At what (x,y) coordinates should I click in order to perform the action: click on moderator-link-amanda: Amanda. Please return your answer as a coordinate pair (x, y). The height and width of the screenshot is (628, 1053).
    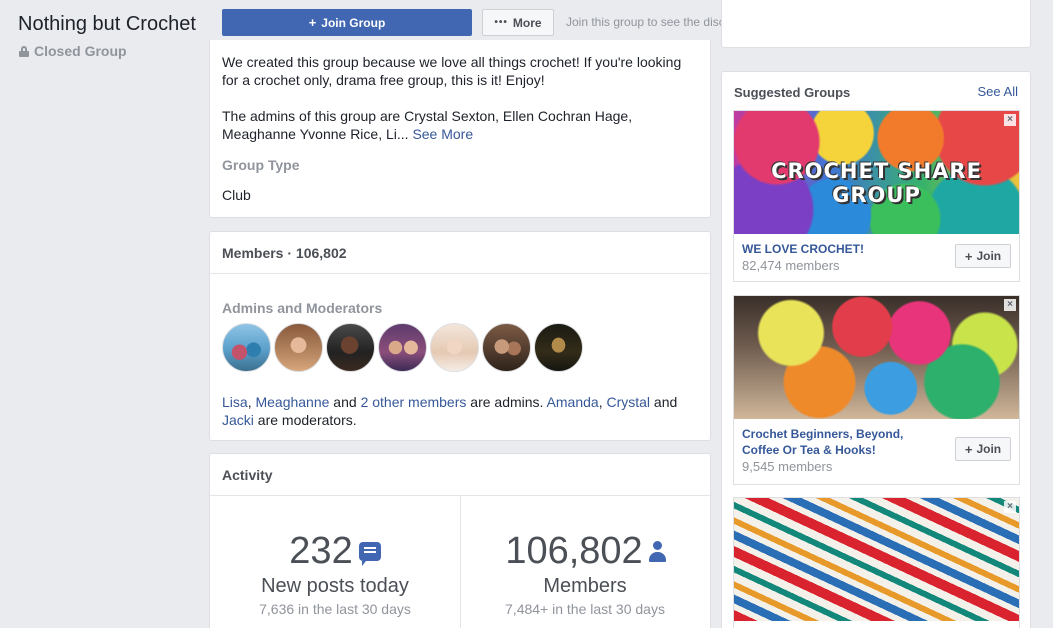
    Looking at the image, I should click on (573, 402).